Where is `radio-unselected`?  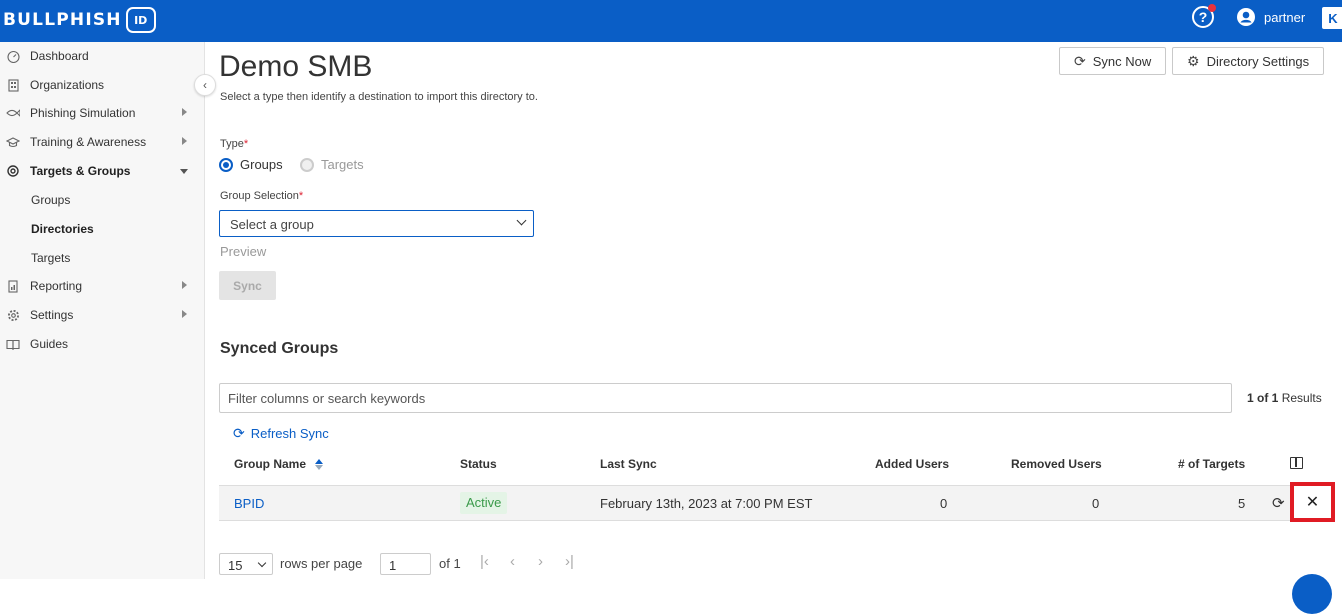
radio-unselected is located at coordinates (307, 164).